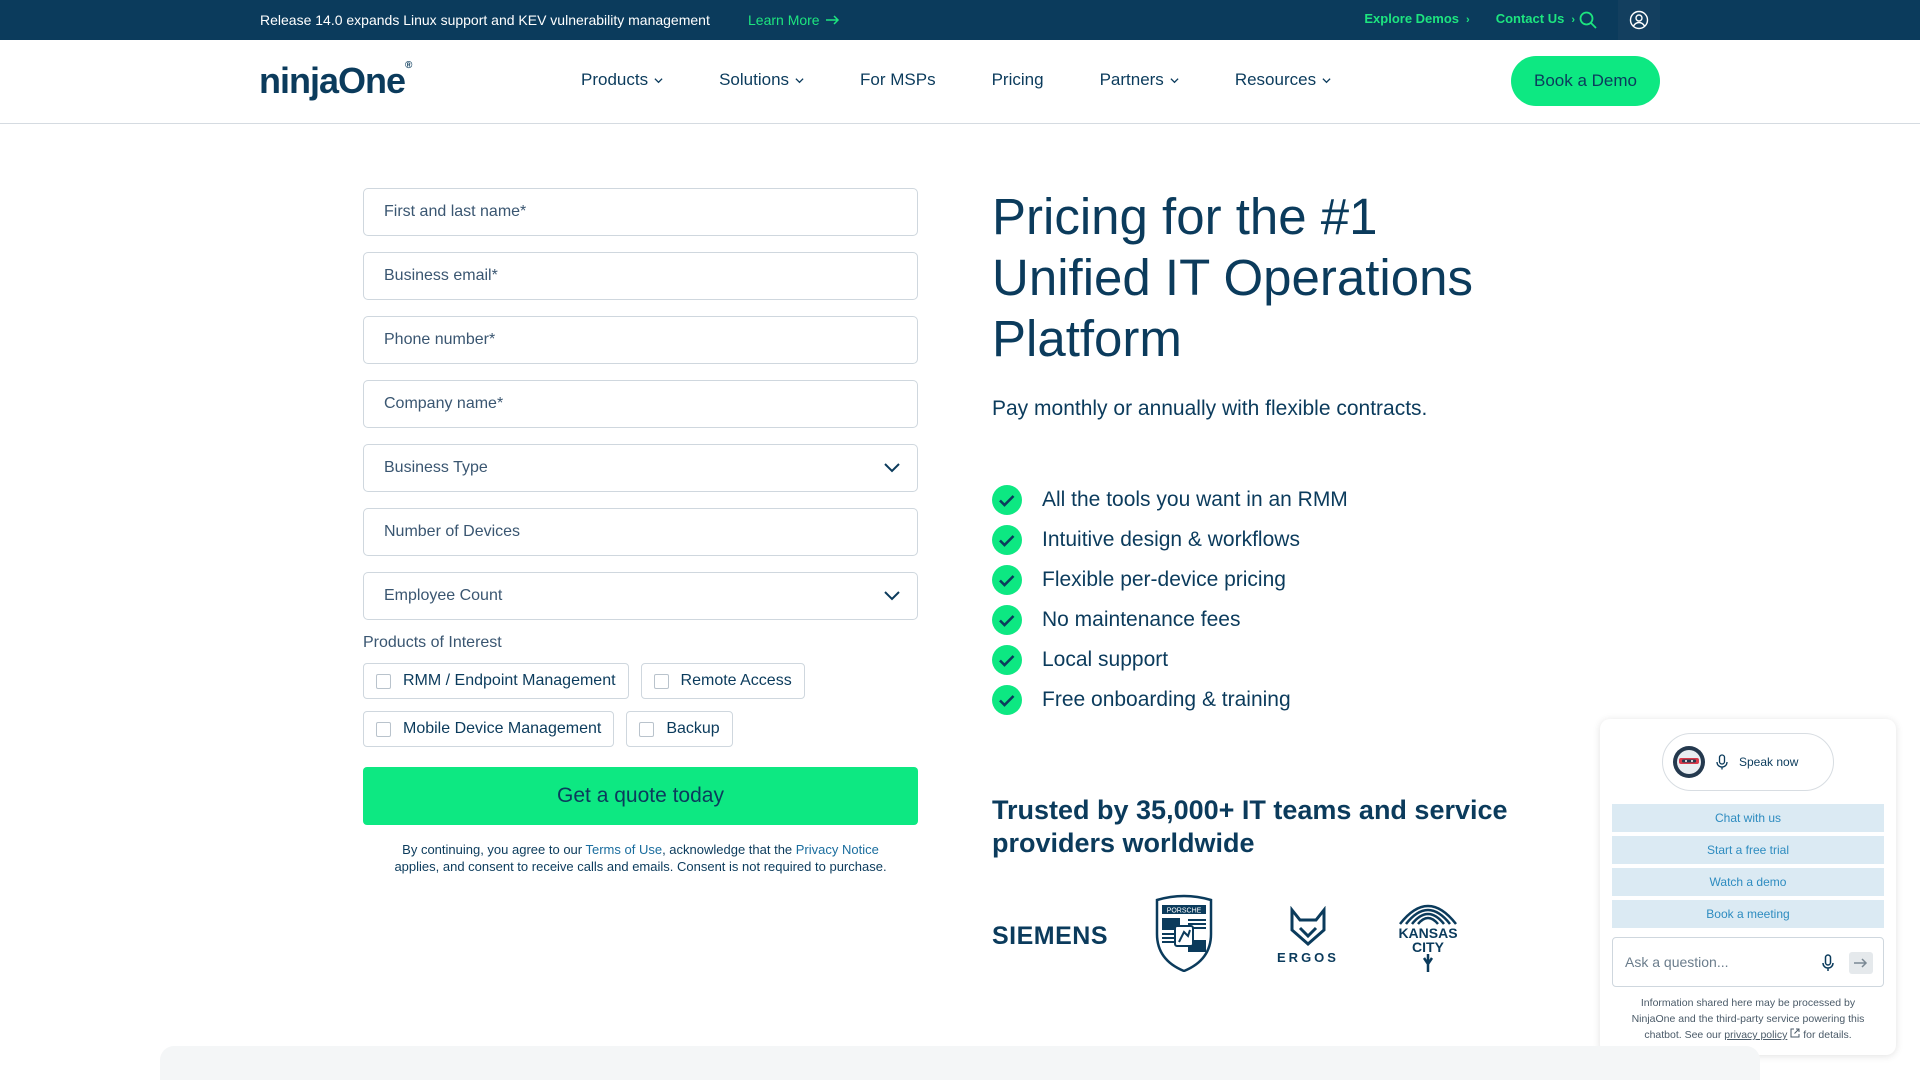  I want to click on chat-with-us-option: Chat with us, so click(1748, 818).